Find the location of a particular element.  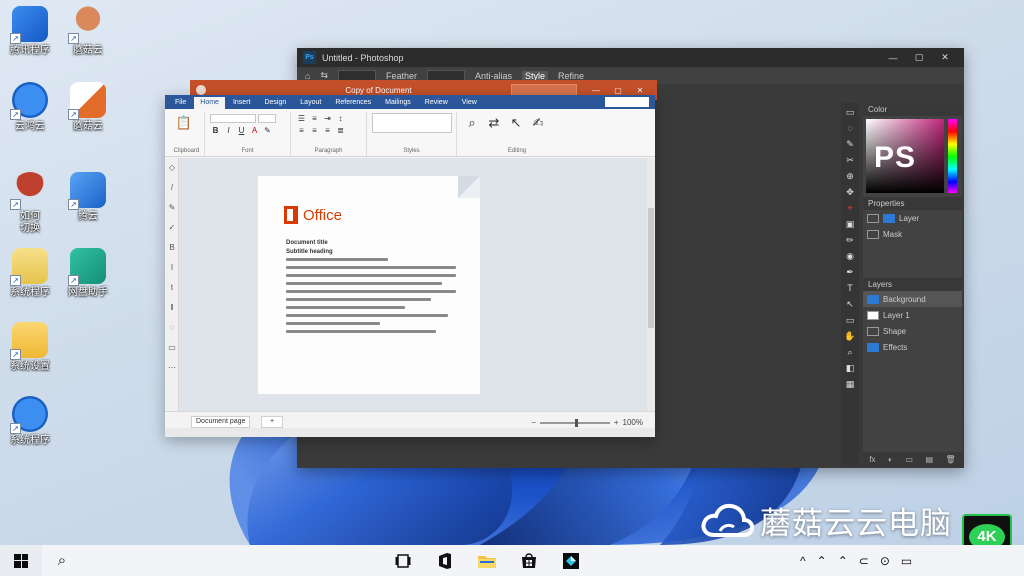

zoom-slider-knob is located at coordinates (576, 422).